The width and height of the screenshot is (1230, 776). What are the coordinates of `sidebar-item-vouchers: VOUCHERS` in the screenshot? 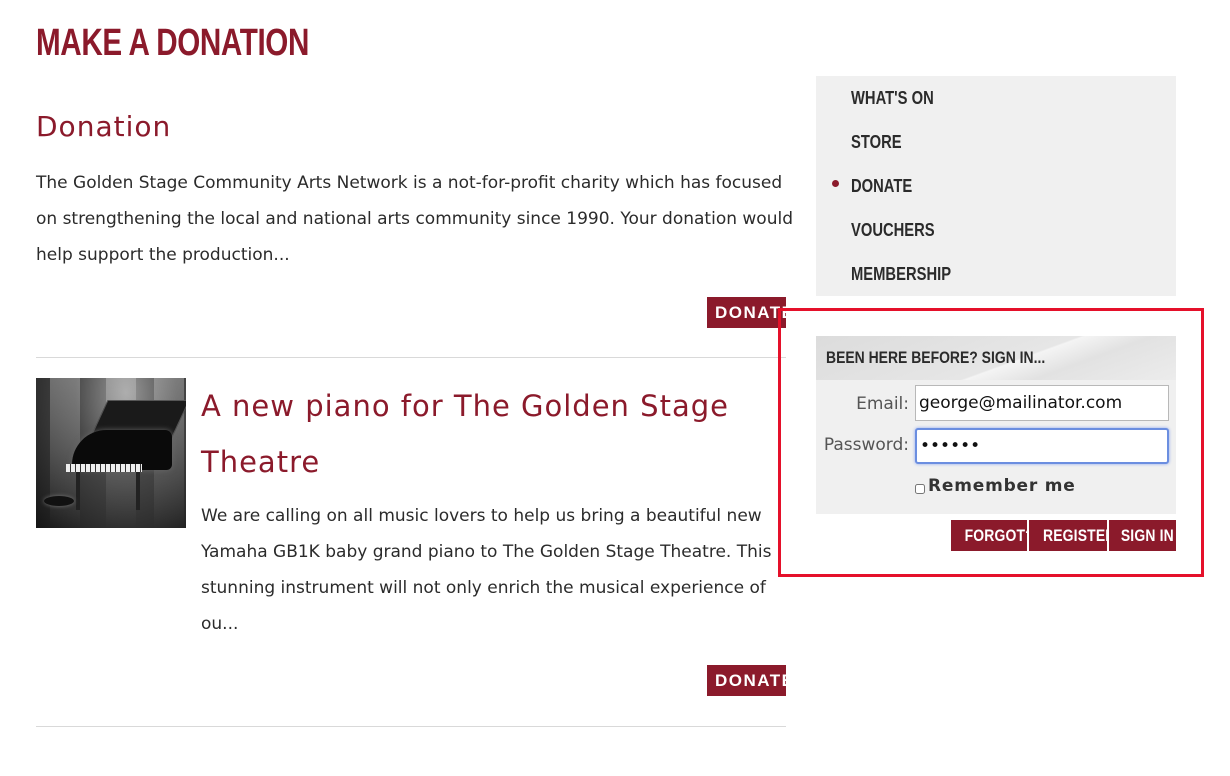 It's located at (893, 230).